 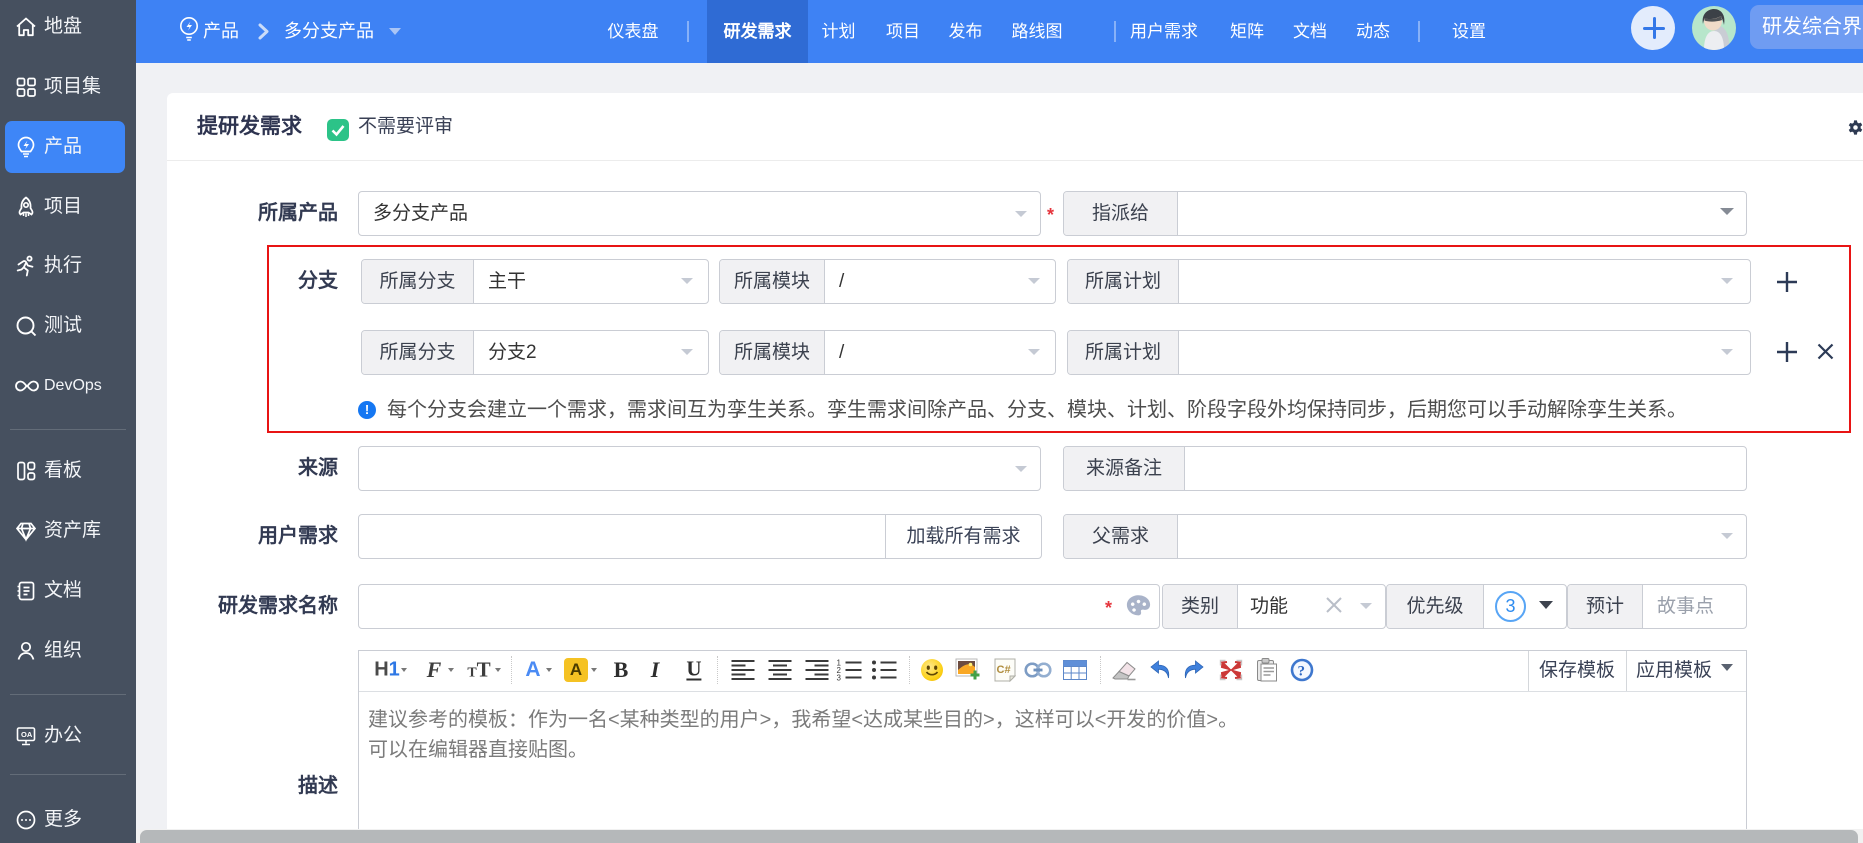 What do you see at coordinates (1004, 670) in the screenshot?
I see `svg-text: C#` at bounding box center [1004, 670].